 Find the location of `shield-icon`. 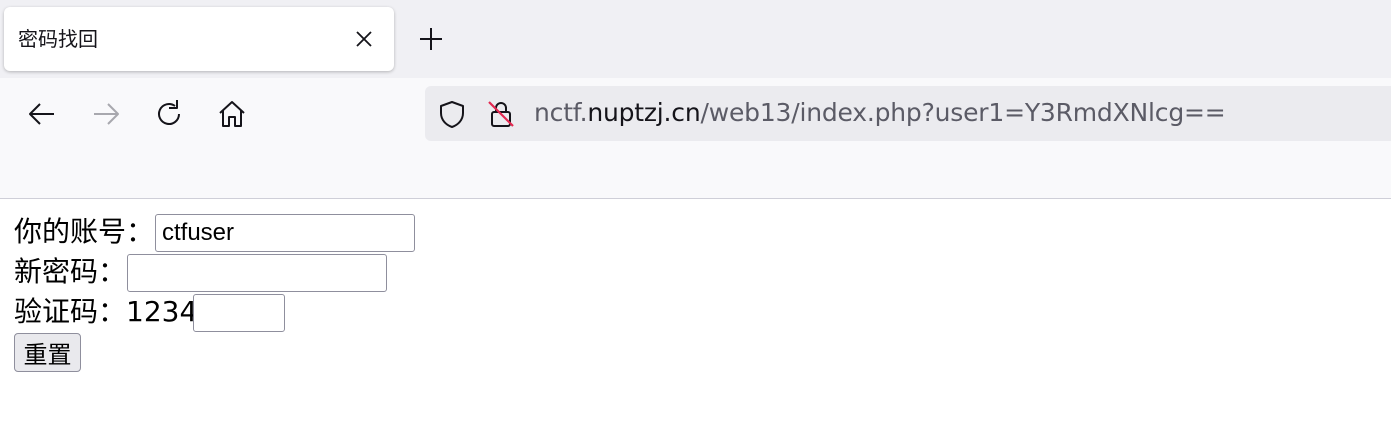

shield-icon is located at coordinates (452, 114).